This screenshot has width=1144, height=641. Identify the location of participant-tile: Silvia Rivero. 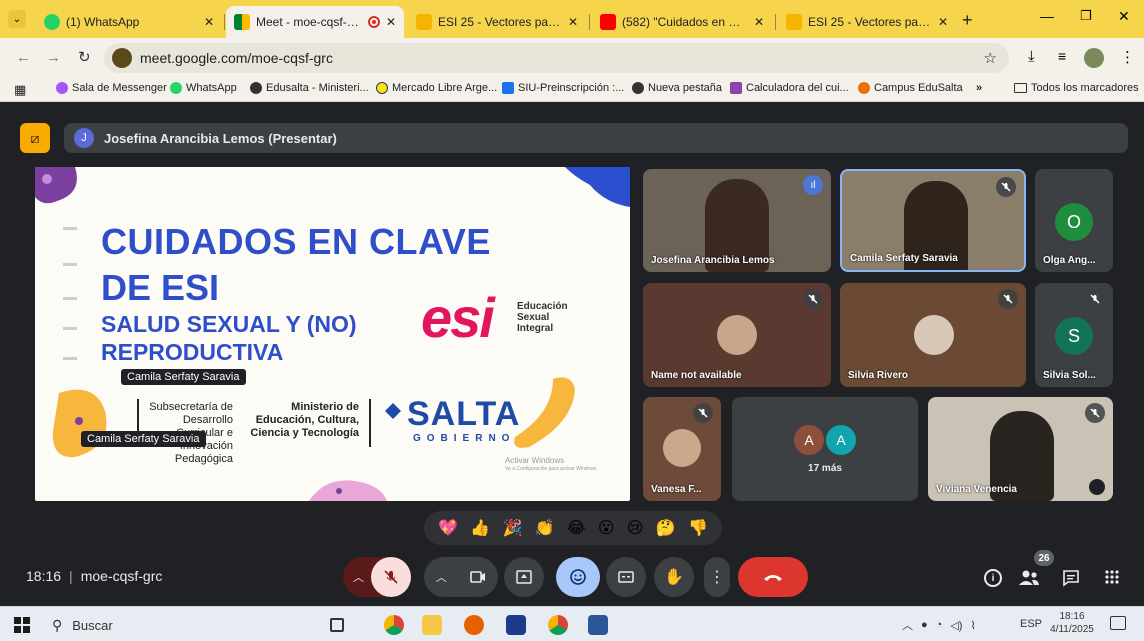
(933, 335).